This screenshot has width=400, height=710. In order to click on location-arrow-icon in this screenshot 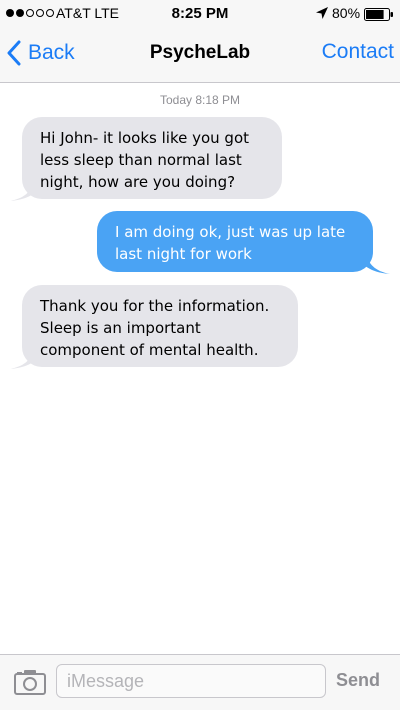, I will do `click(322, 13)`.